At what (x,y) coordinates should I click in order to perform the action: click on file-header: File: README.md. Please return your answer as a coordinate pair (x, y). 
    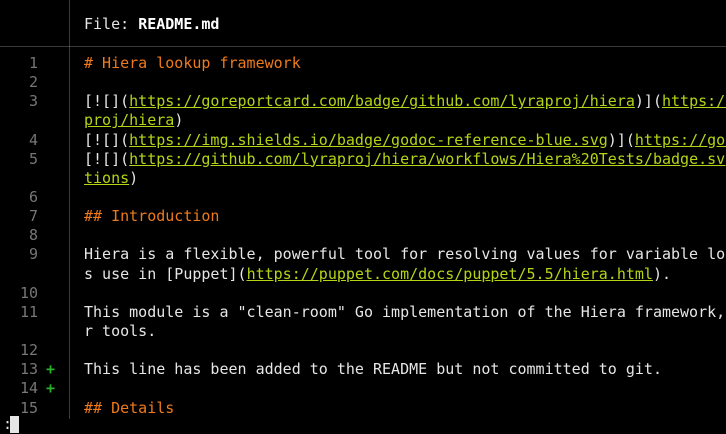
    Looking at the image, I should click on (363, 23).